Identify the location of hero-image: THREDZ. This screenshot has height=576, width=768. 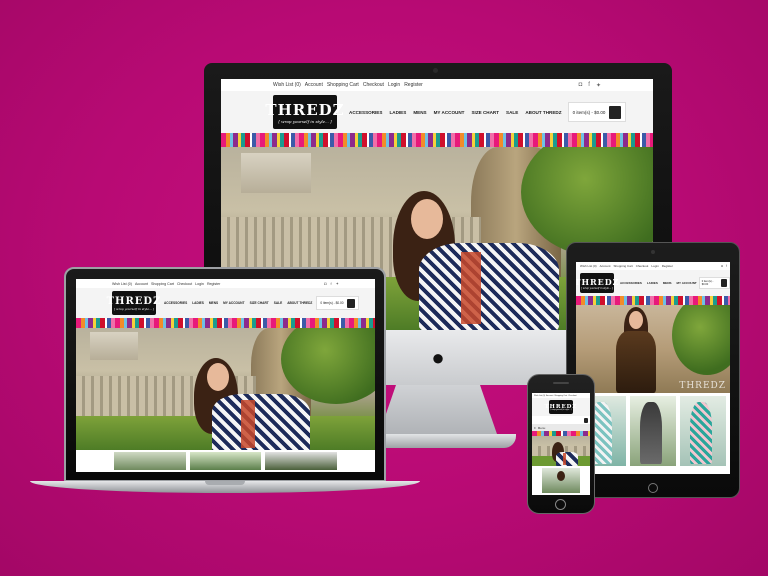
(653, 349).